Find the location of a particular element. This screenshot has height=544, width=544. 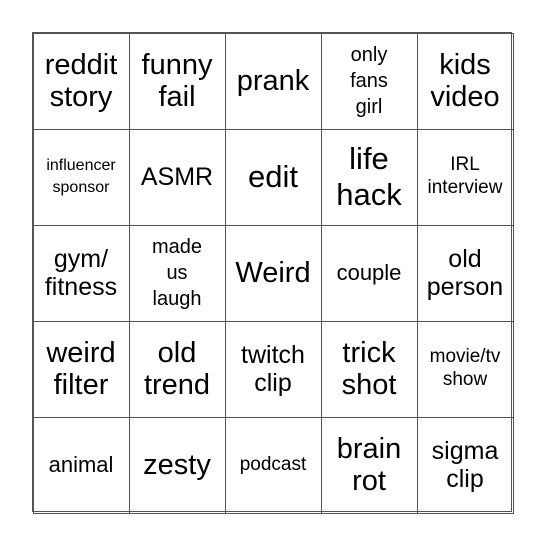

bingo-cell: zesty is located at coordinates (177, 465).